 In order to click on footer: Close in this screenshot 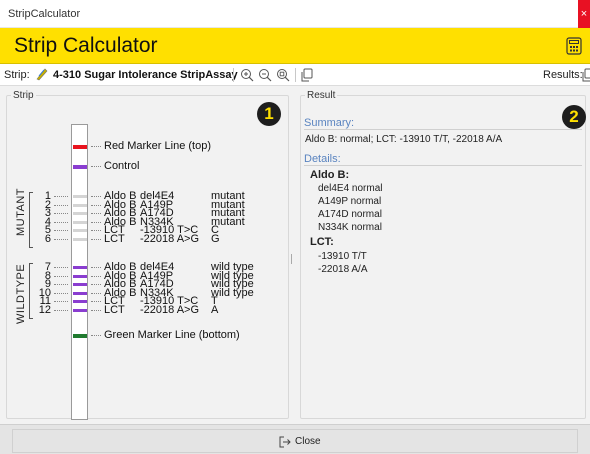, I will do `click(295, 439)`.